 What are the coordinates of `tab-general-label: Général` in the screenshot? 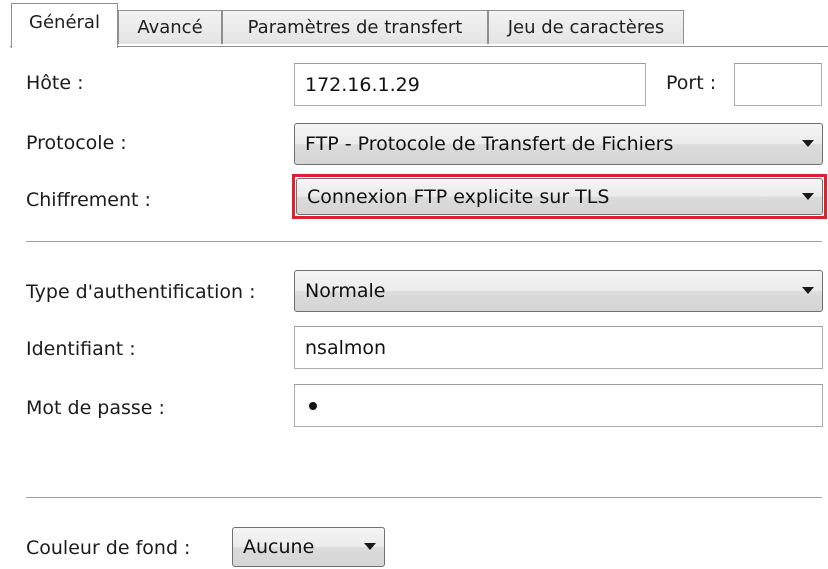 It's located at (64, 22).